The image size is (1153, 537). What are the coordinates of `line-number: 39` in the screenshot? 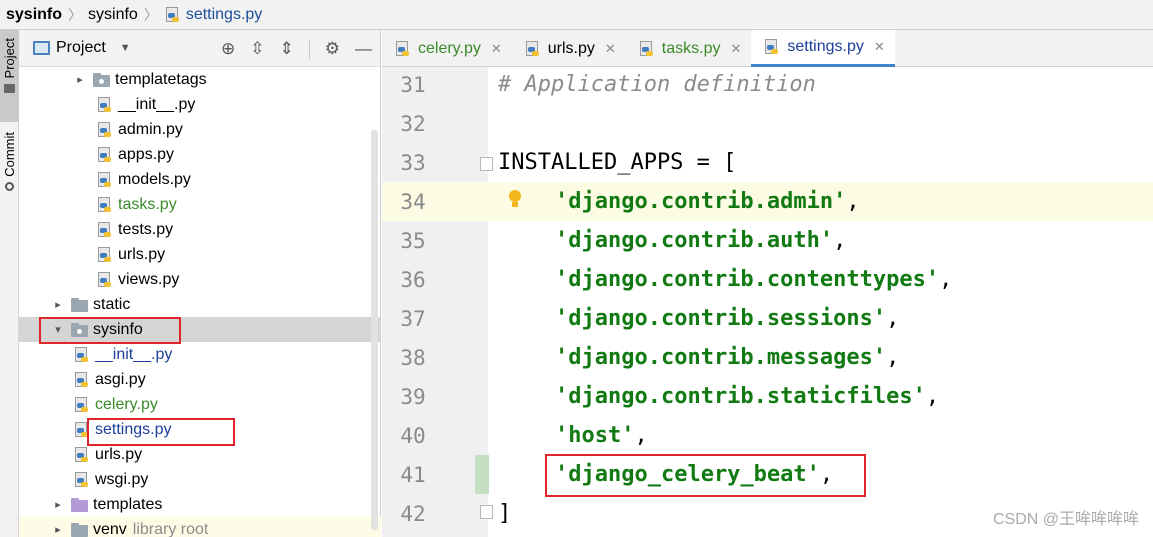 It's located at (413, 396).